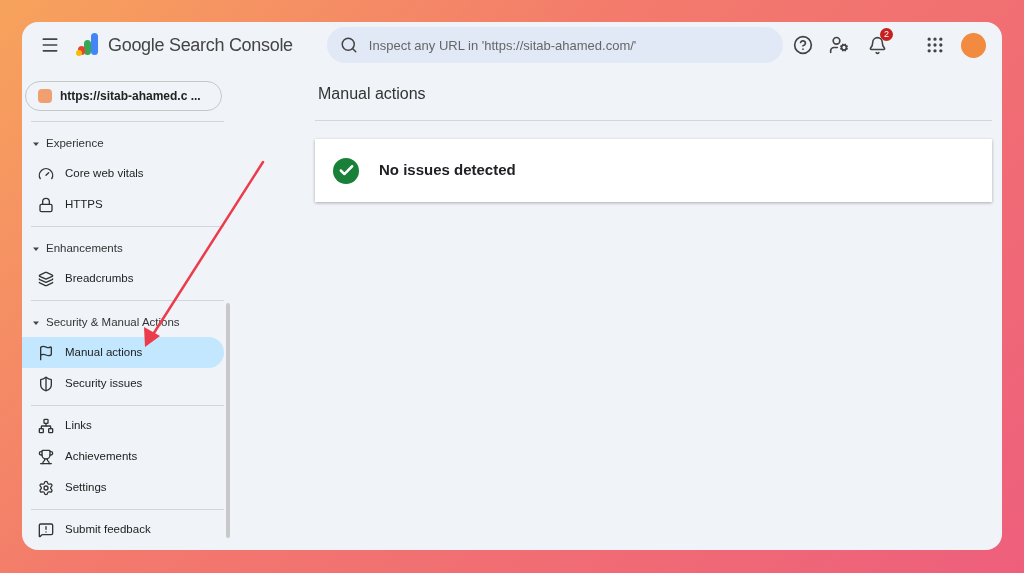 This screenshot has width=1024, height=573. Describe the element at coordinates (123, 487) in the screenshot. I see `sidebar-item: Settings` at that location.